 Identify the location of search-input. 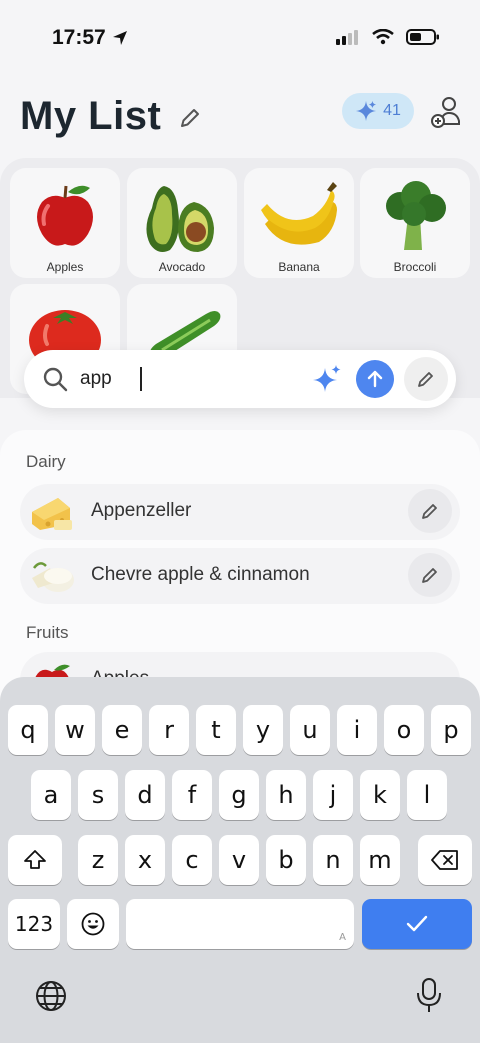
(190, 379).